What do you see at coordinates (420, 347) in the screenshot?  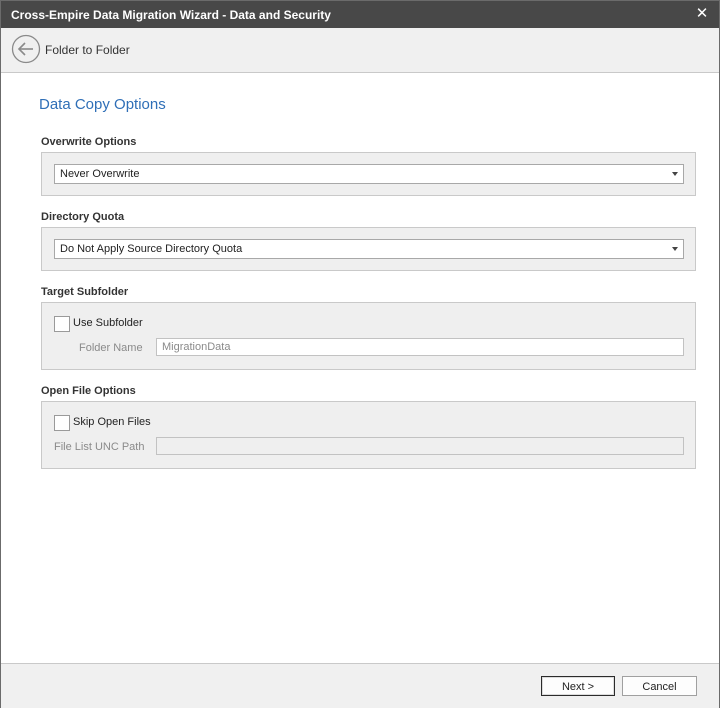 I see `folder-name-input` at bounding box center [420, 347].